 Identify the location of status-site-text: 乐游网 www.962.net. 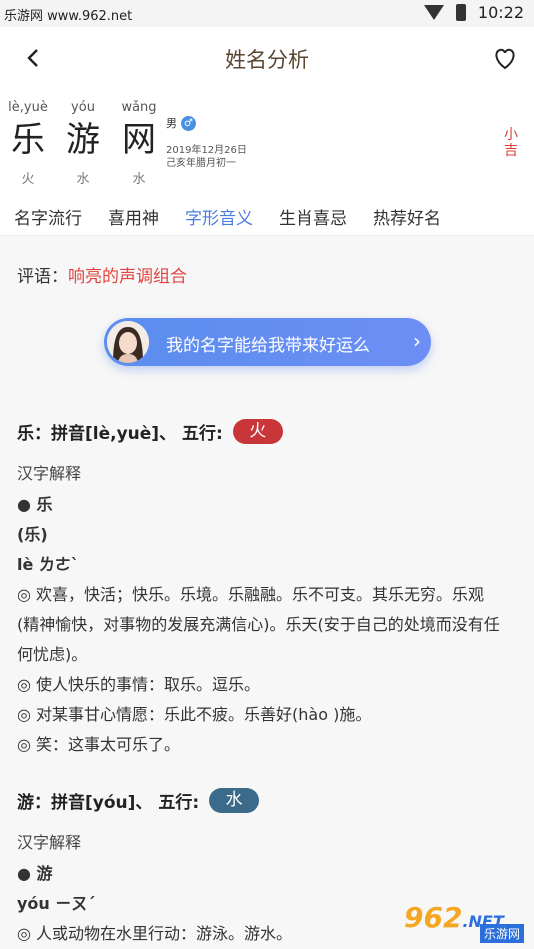
(68, 16).